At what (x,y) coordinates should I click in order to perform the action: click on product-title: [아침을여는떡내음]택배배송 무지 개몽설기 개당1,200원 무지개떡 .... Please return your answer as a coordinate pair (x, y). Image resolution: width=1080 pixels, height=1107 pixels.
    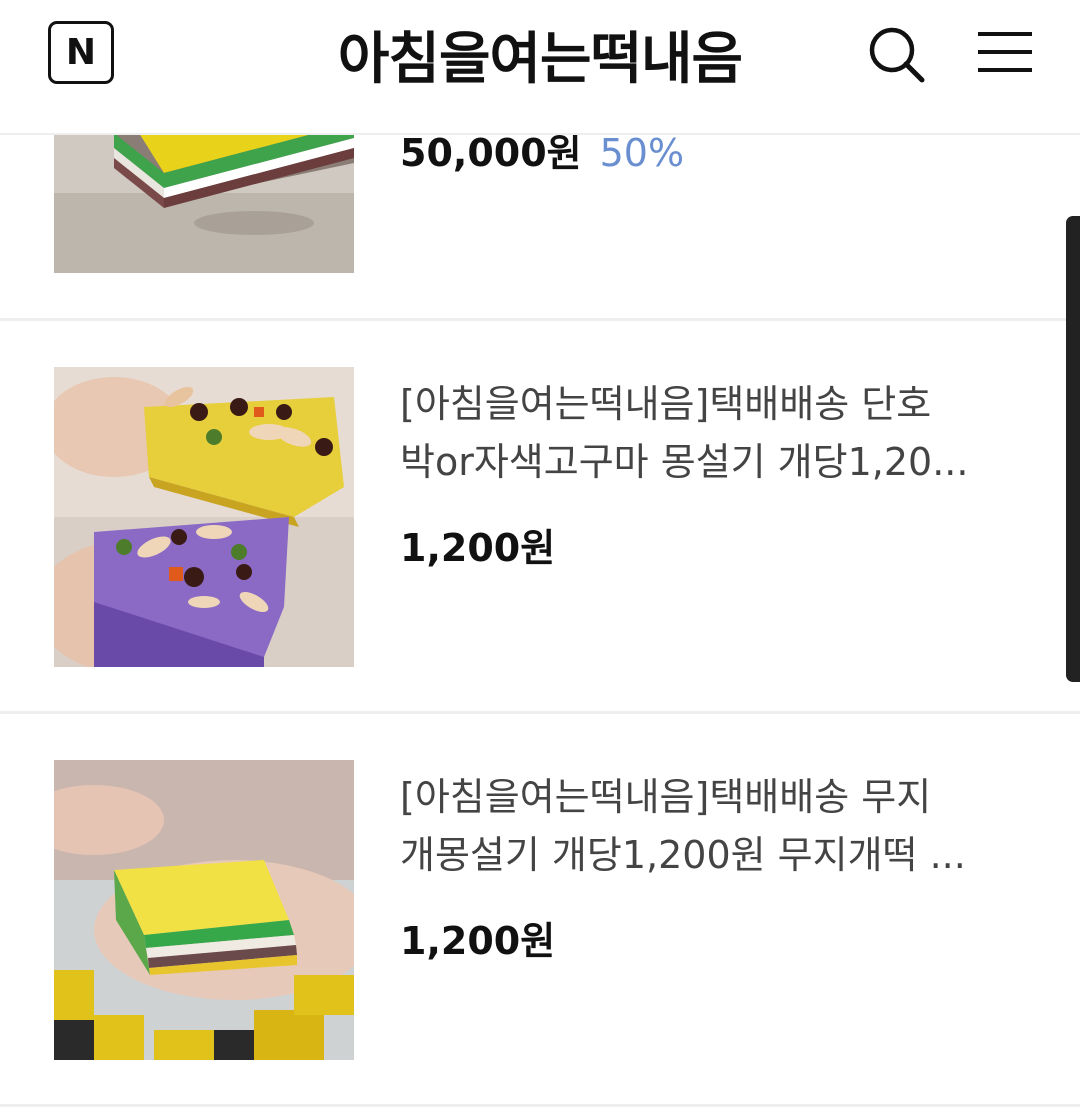
    Looking at the image, I should click on (710, 826).